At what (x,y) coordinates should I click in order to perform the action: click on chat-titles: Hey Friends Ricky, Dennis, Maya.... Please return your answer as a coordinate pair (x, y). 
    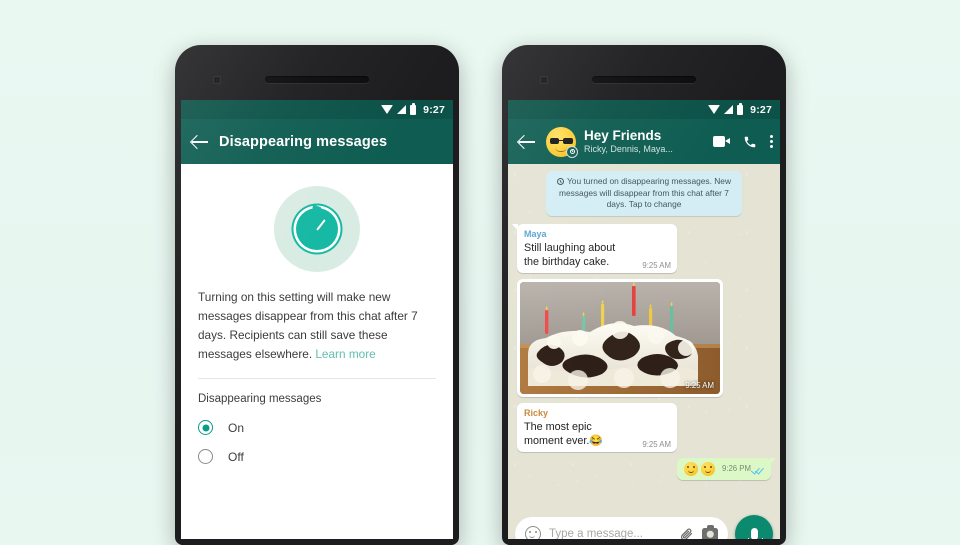
    Looking at the image, I should click on (643, 141).